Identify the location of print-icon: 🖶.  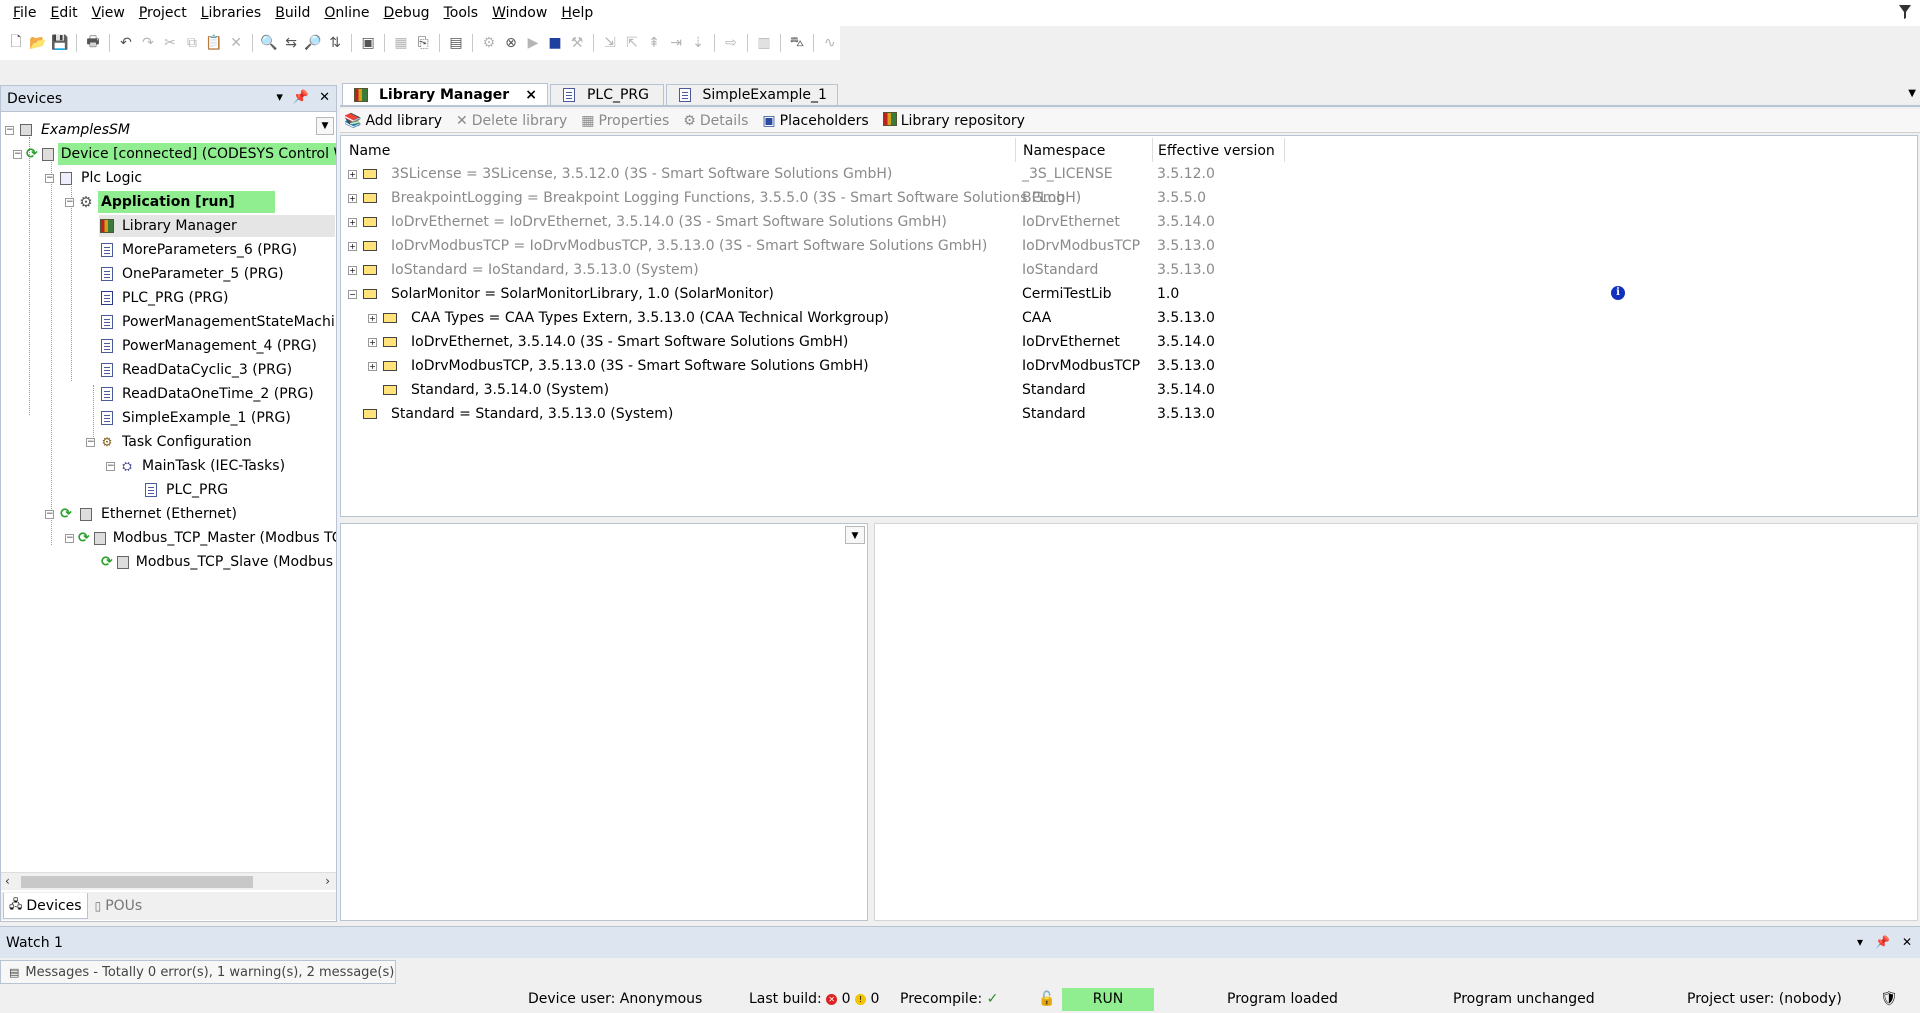
(93, 43).